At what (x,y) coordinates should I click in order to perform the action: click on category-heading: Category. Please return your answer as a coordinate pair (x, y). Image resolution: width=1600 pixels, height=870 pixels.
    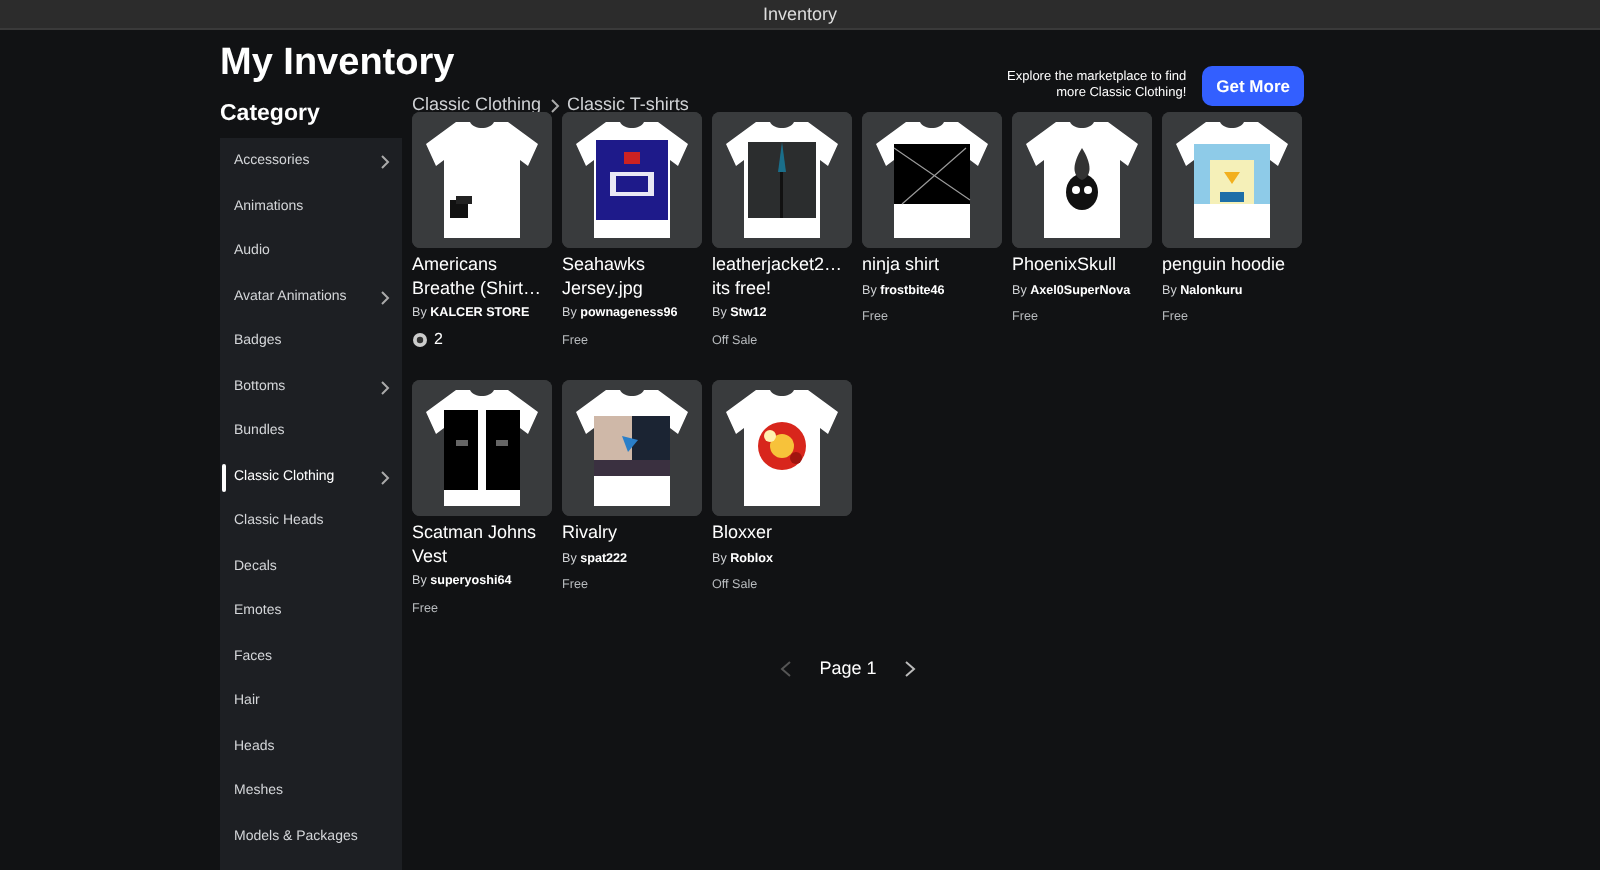
    Looking at the image, I should click on (271, 115).